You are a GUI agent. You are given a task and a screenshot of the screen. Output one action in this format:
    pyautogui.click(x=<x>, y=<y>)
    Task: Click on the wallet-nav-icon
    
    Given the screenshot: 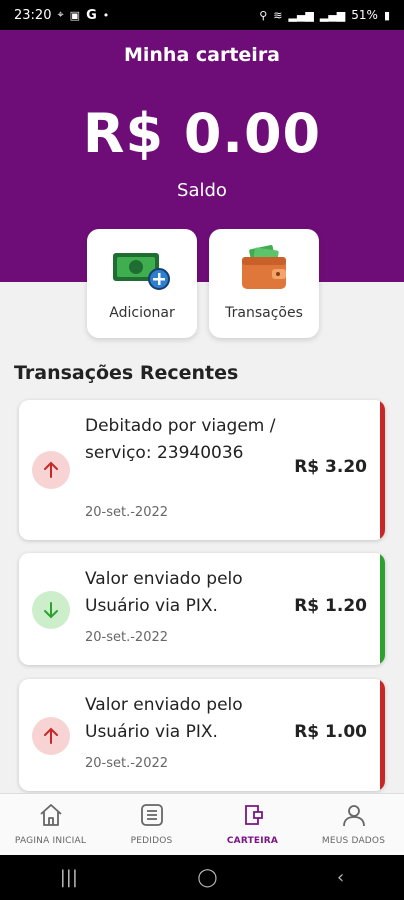 What is the action you would take?
    pyautogui.click(x=253, y=815)
    